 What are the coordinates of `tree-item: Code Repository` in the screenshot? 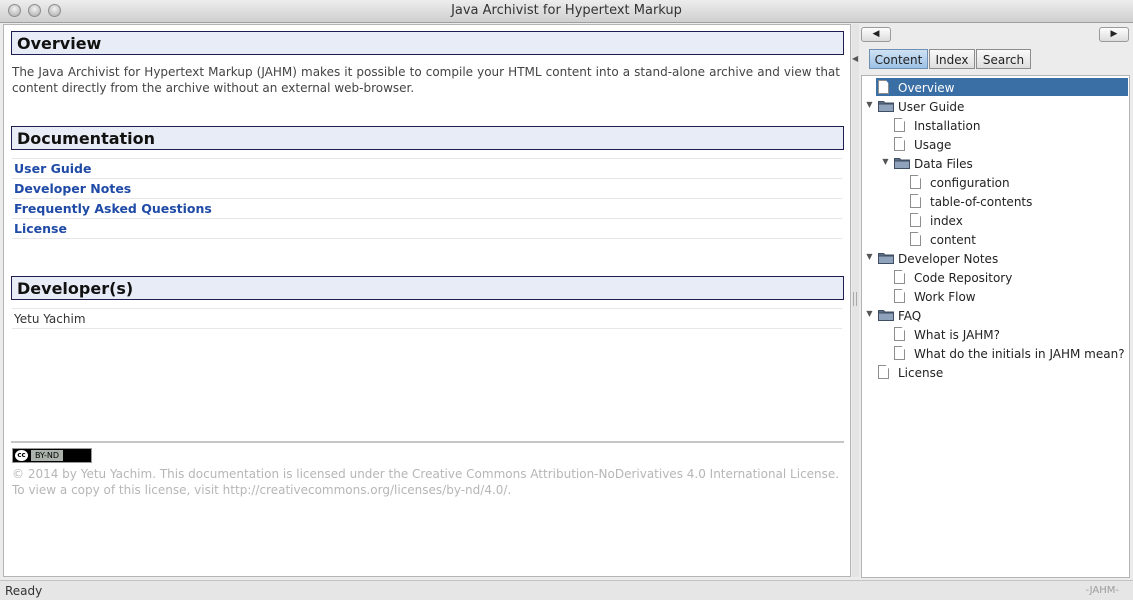 It's located at (995, 277).